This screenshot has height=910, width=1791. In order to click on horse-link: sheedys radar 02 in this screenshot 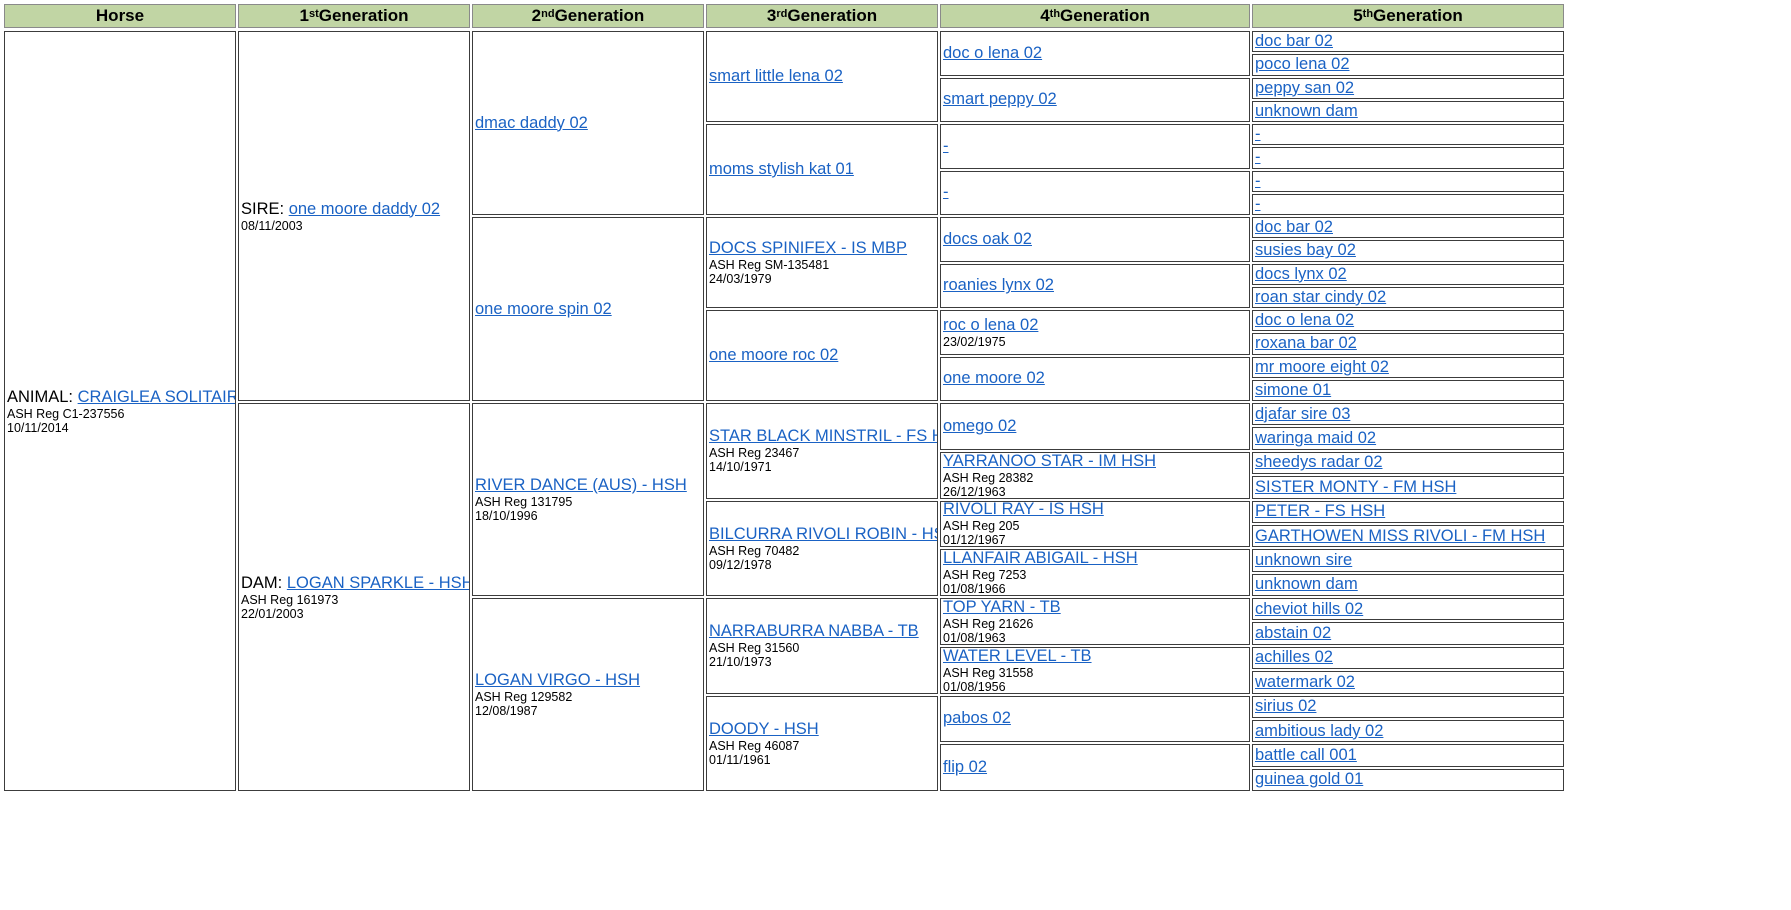, I will do `click(1319, 462)`.